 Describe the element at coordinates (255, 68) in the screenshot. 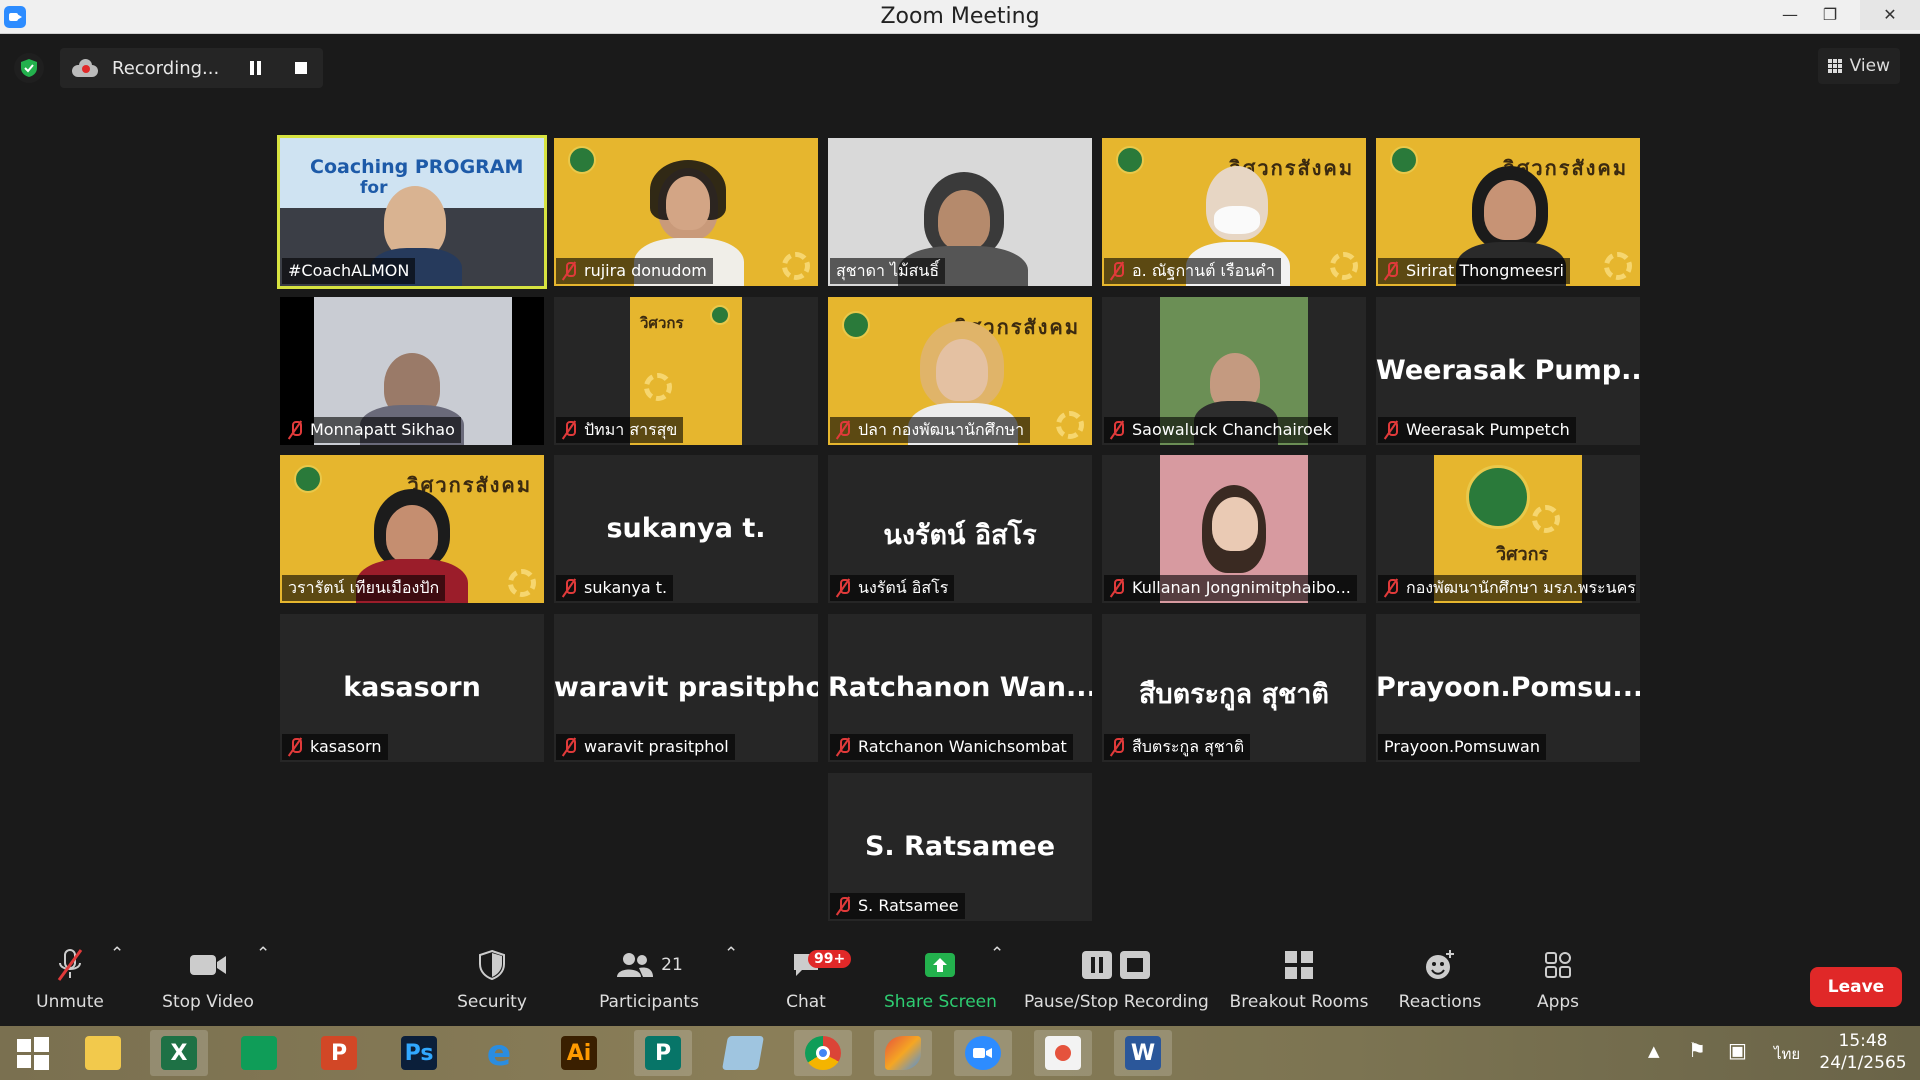

I see `pause-recording-button` at that location.